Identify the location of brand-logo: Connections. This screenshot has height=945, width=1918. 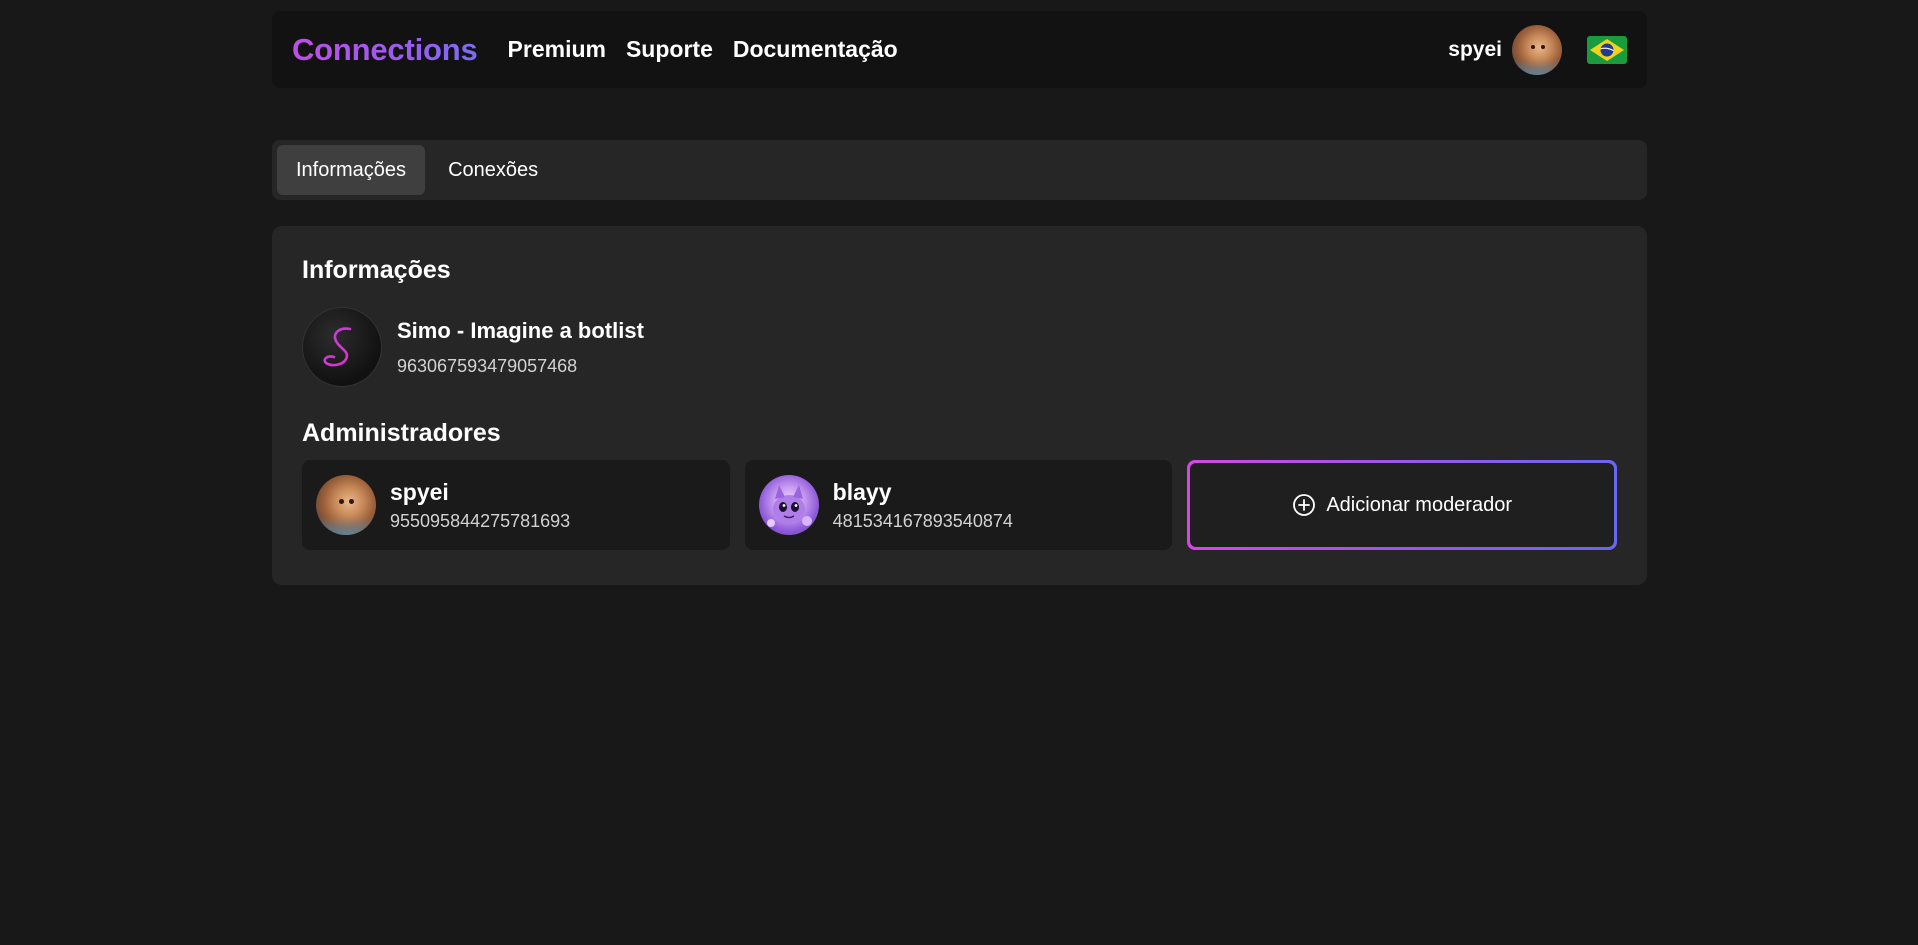
(385, 50).